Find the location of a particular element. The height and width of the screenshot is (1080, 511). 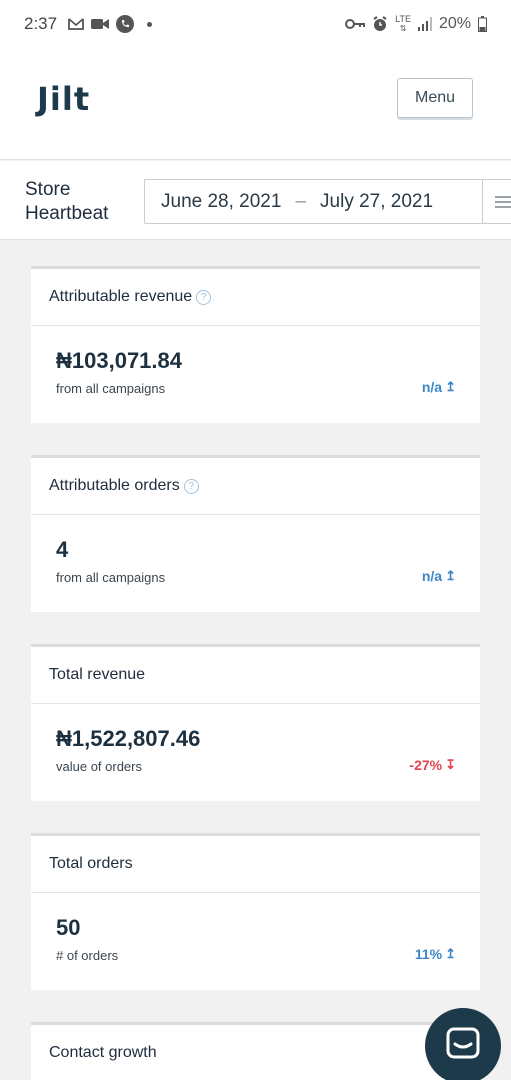

notification-dot-icon is located at coordinates (150, 24).